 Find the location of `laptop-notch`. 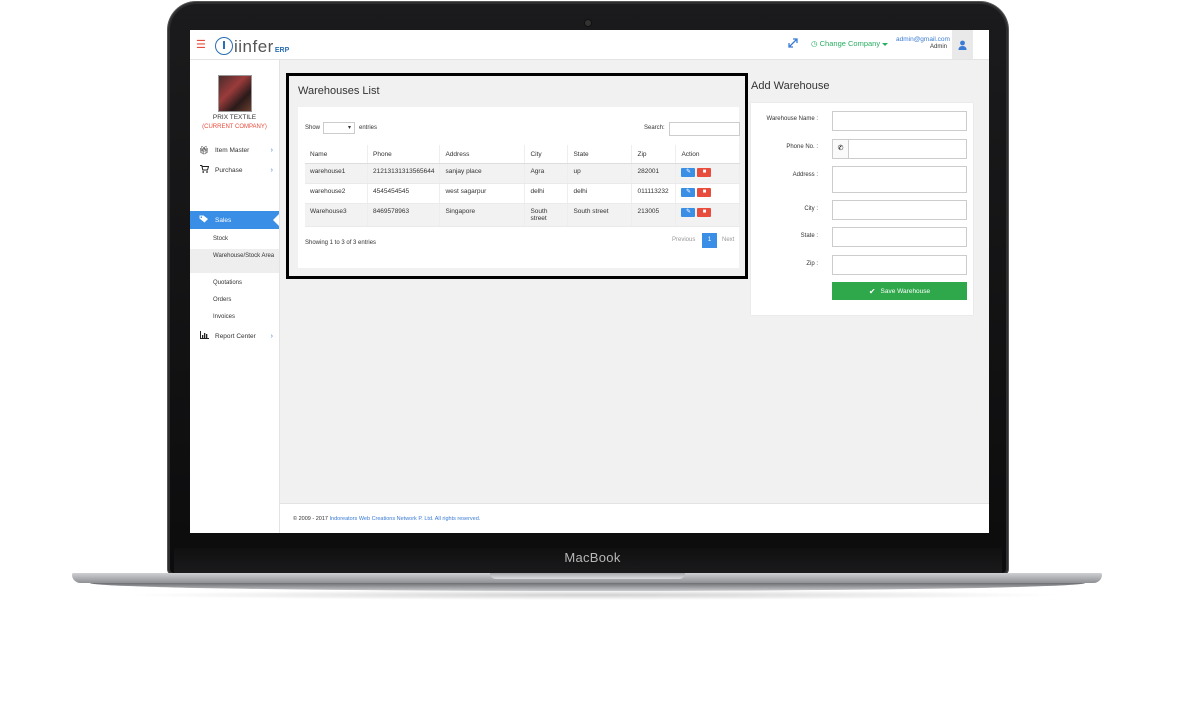

laptop-notch is located at coordinates (587, 576).